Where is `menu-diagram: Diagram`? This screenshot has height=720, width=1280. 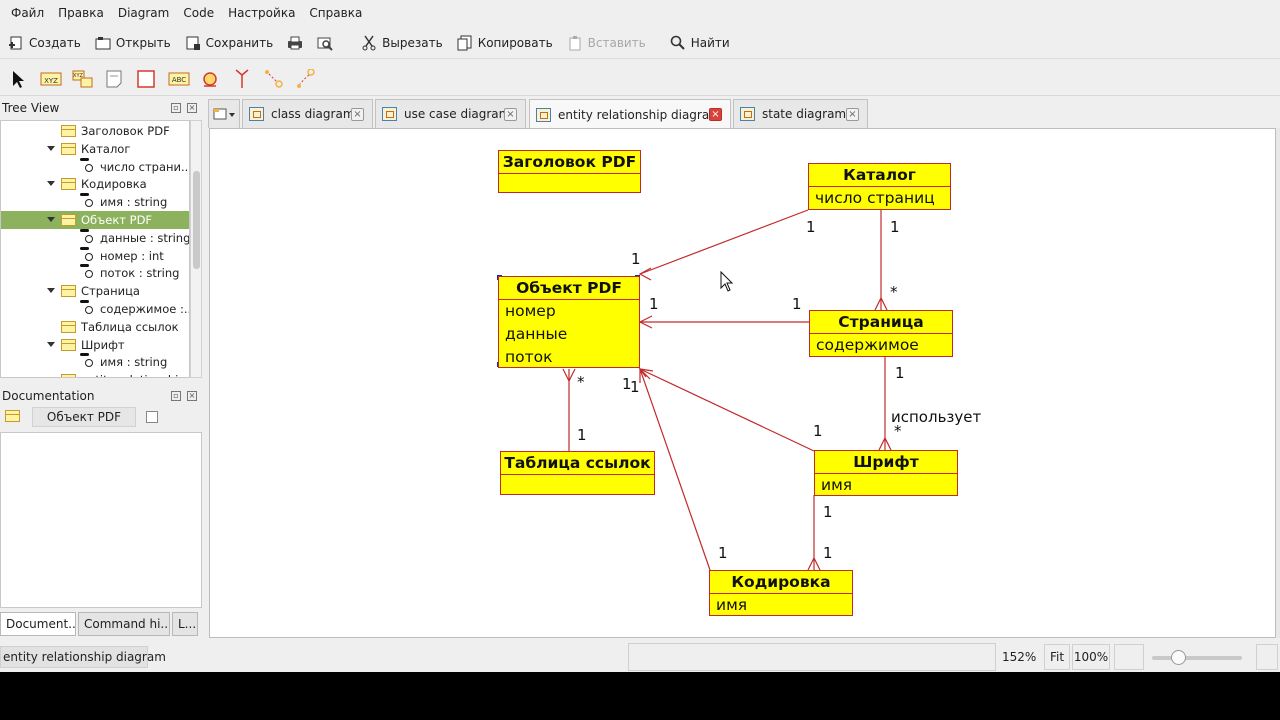 menu-diagram: Diagram is located at coordinates (144, 13).